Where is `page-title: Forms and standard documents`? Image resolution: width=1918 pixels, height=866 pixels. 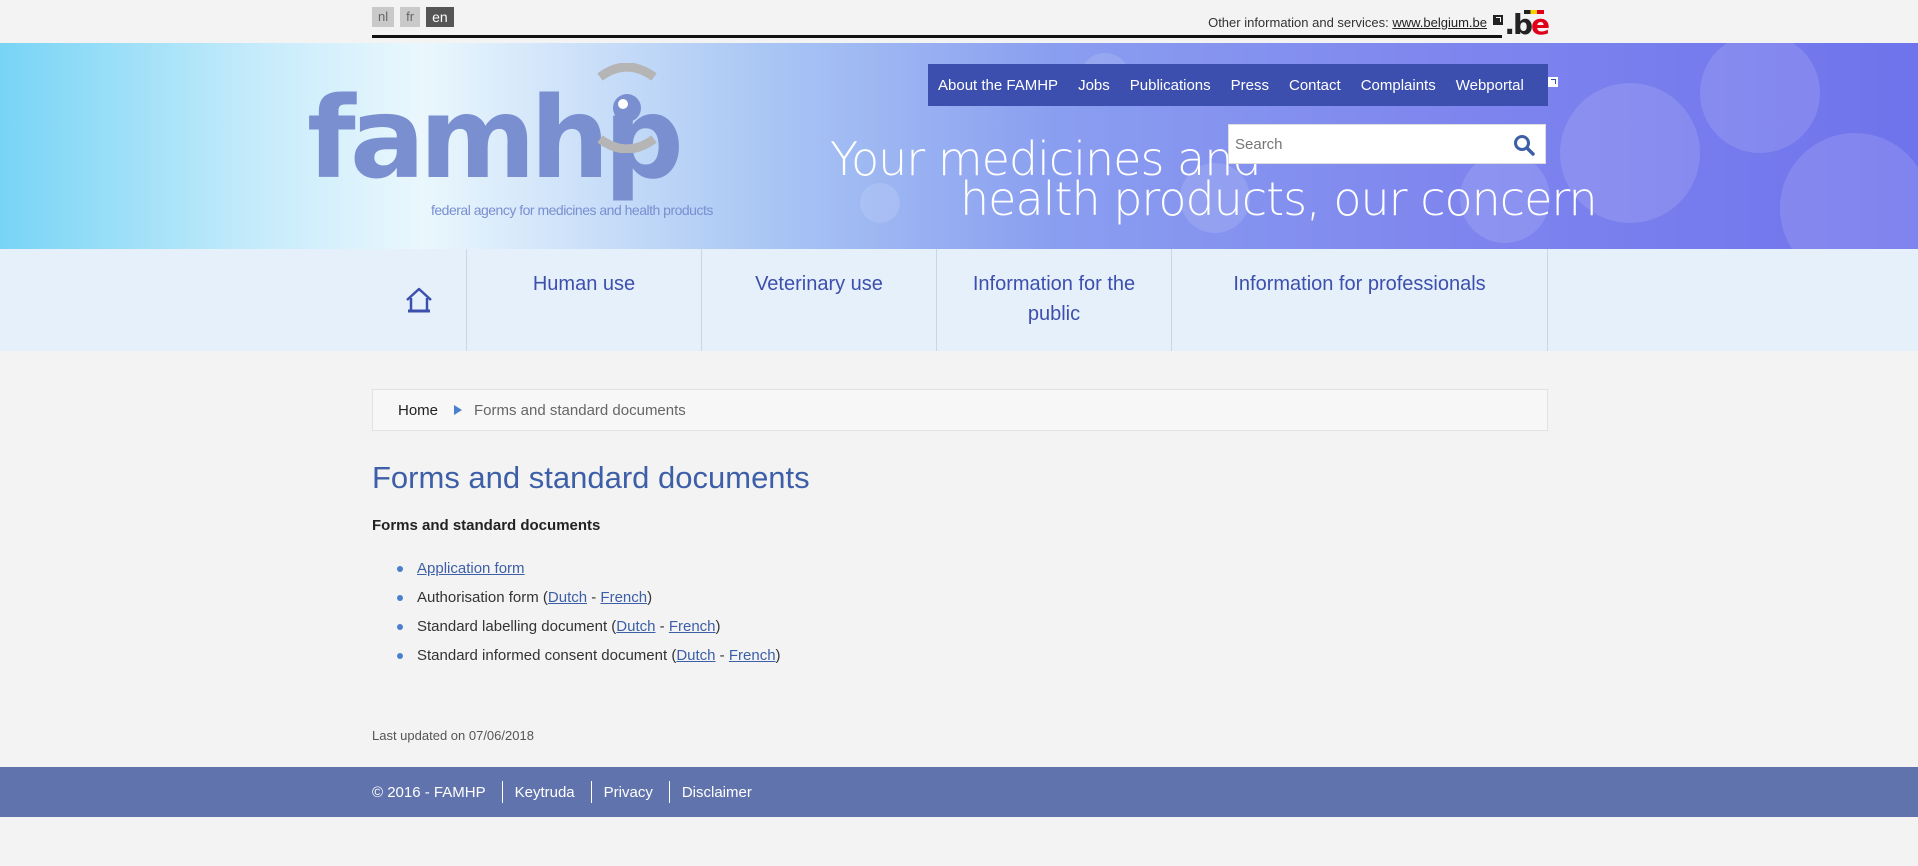 page-title: Forms and standard documents is located at coordinates (591, 477).